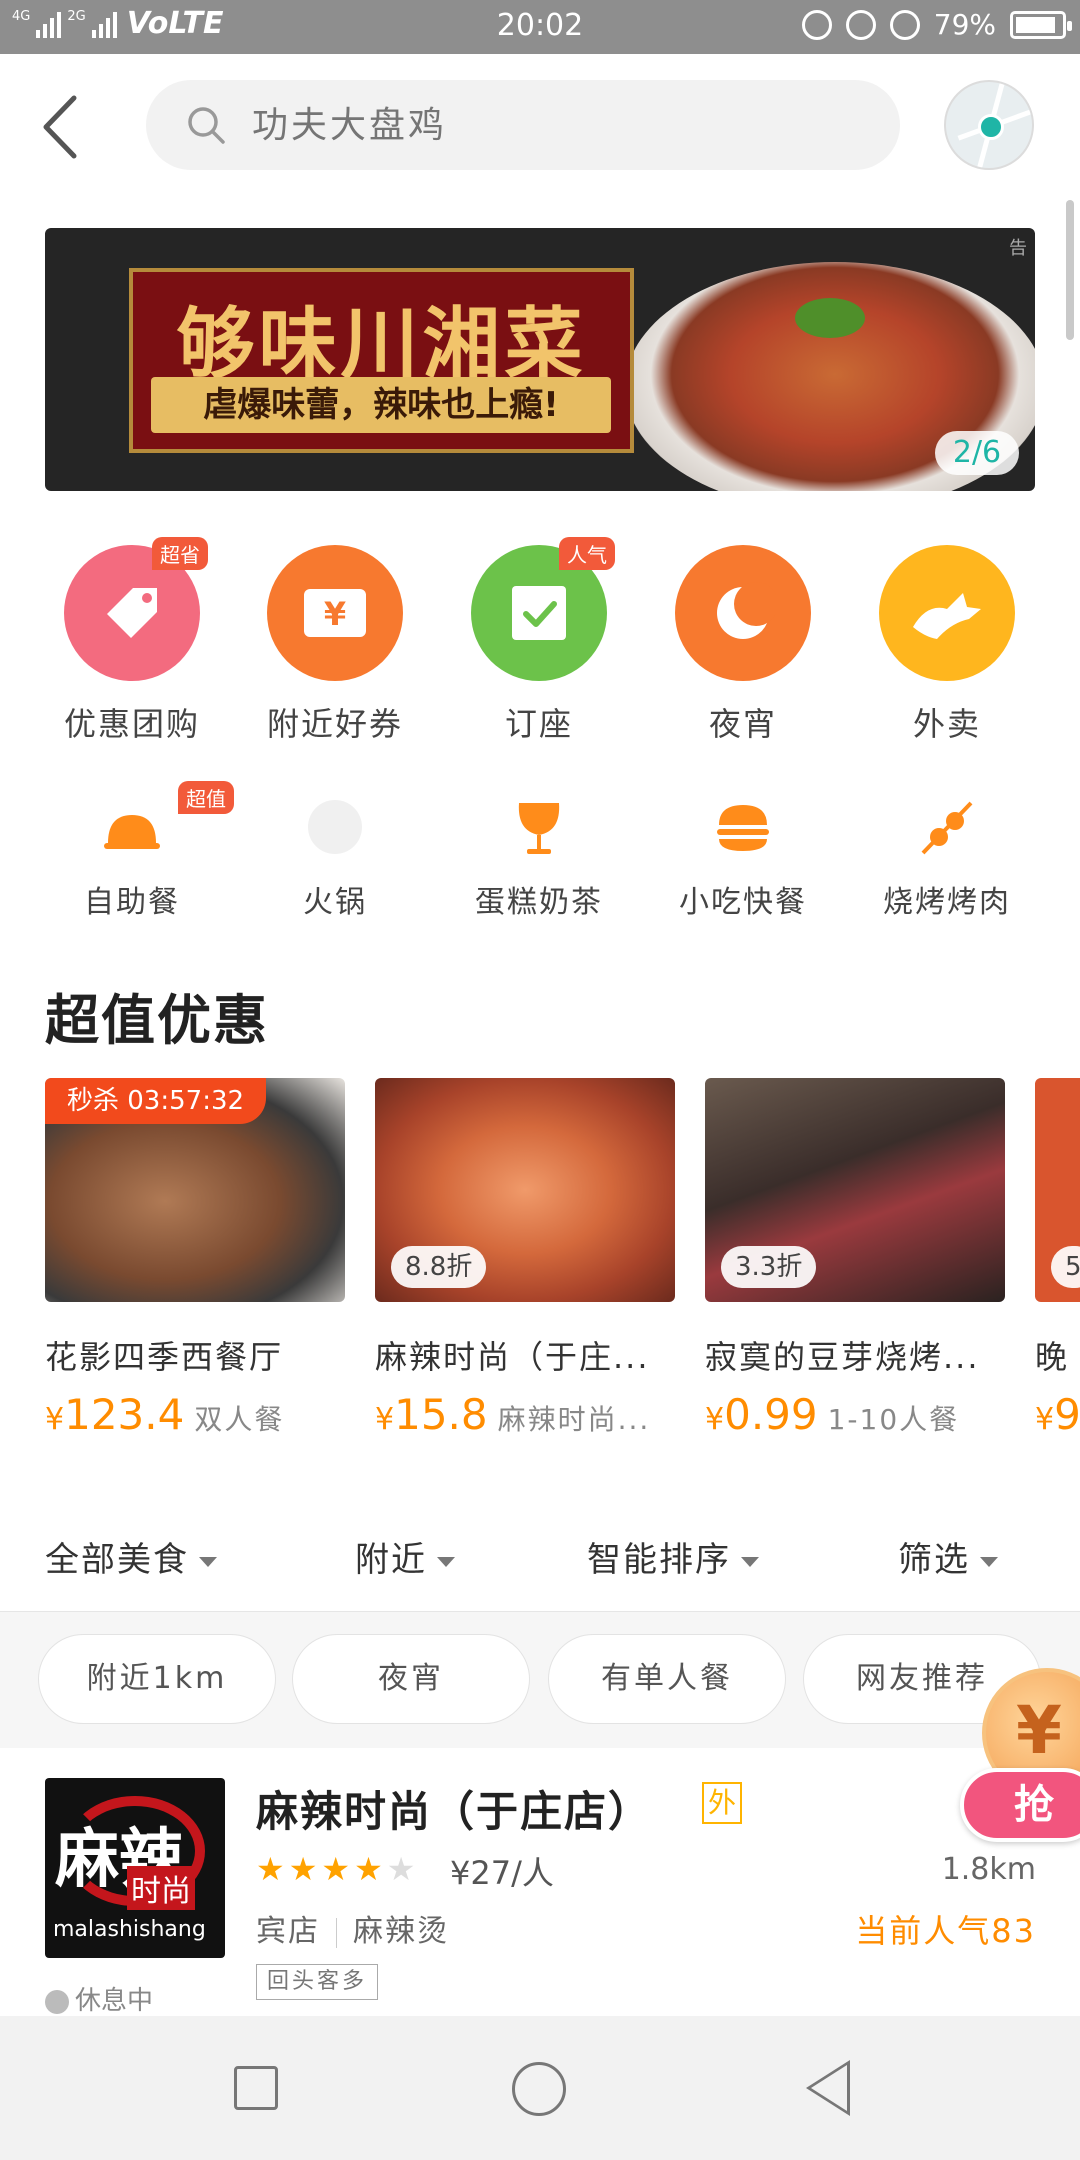 This screenshot has width=1080, height=2160. I want to click on deal-card: 秒杀 03:57:32 花影四季西餐厅 ¥123.4 双人餐, so click(195, 1258).